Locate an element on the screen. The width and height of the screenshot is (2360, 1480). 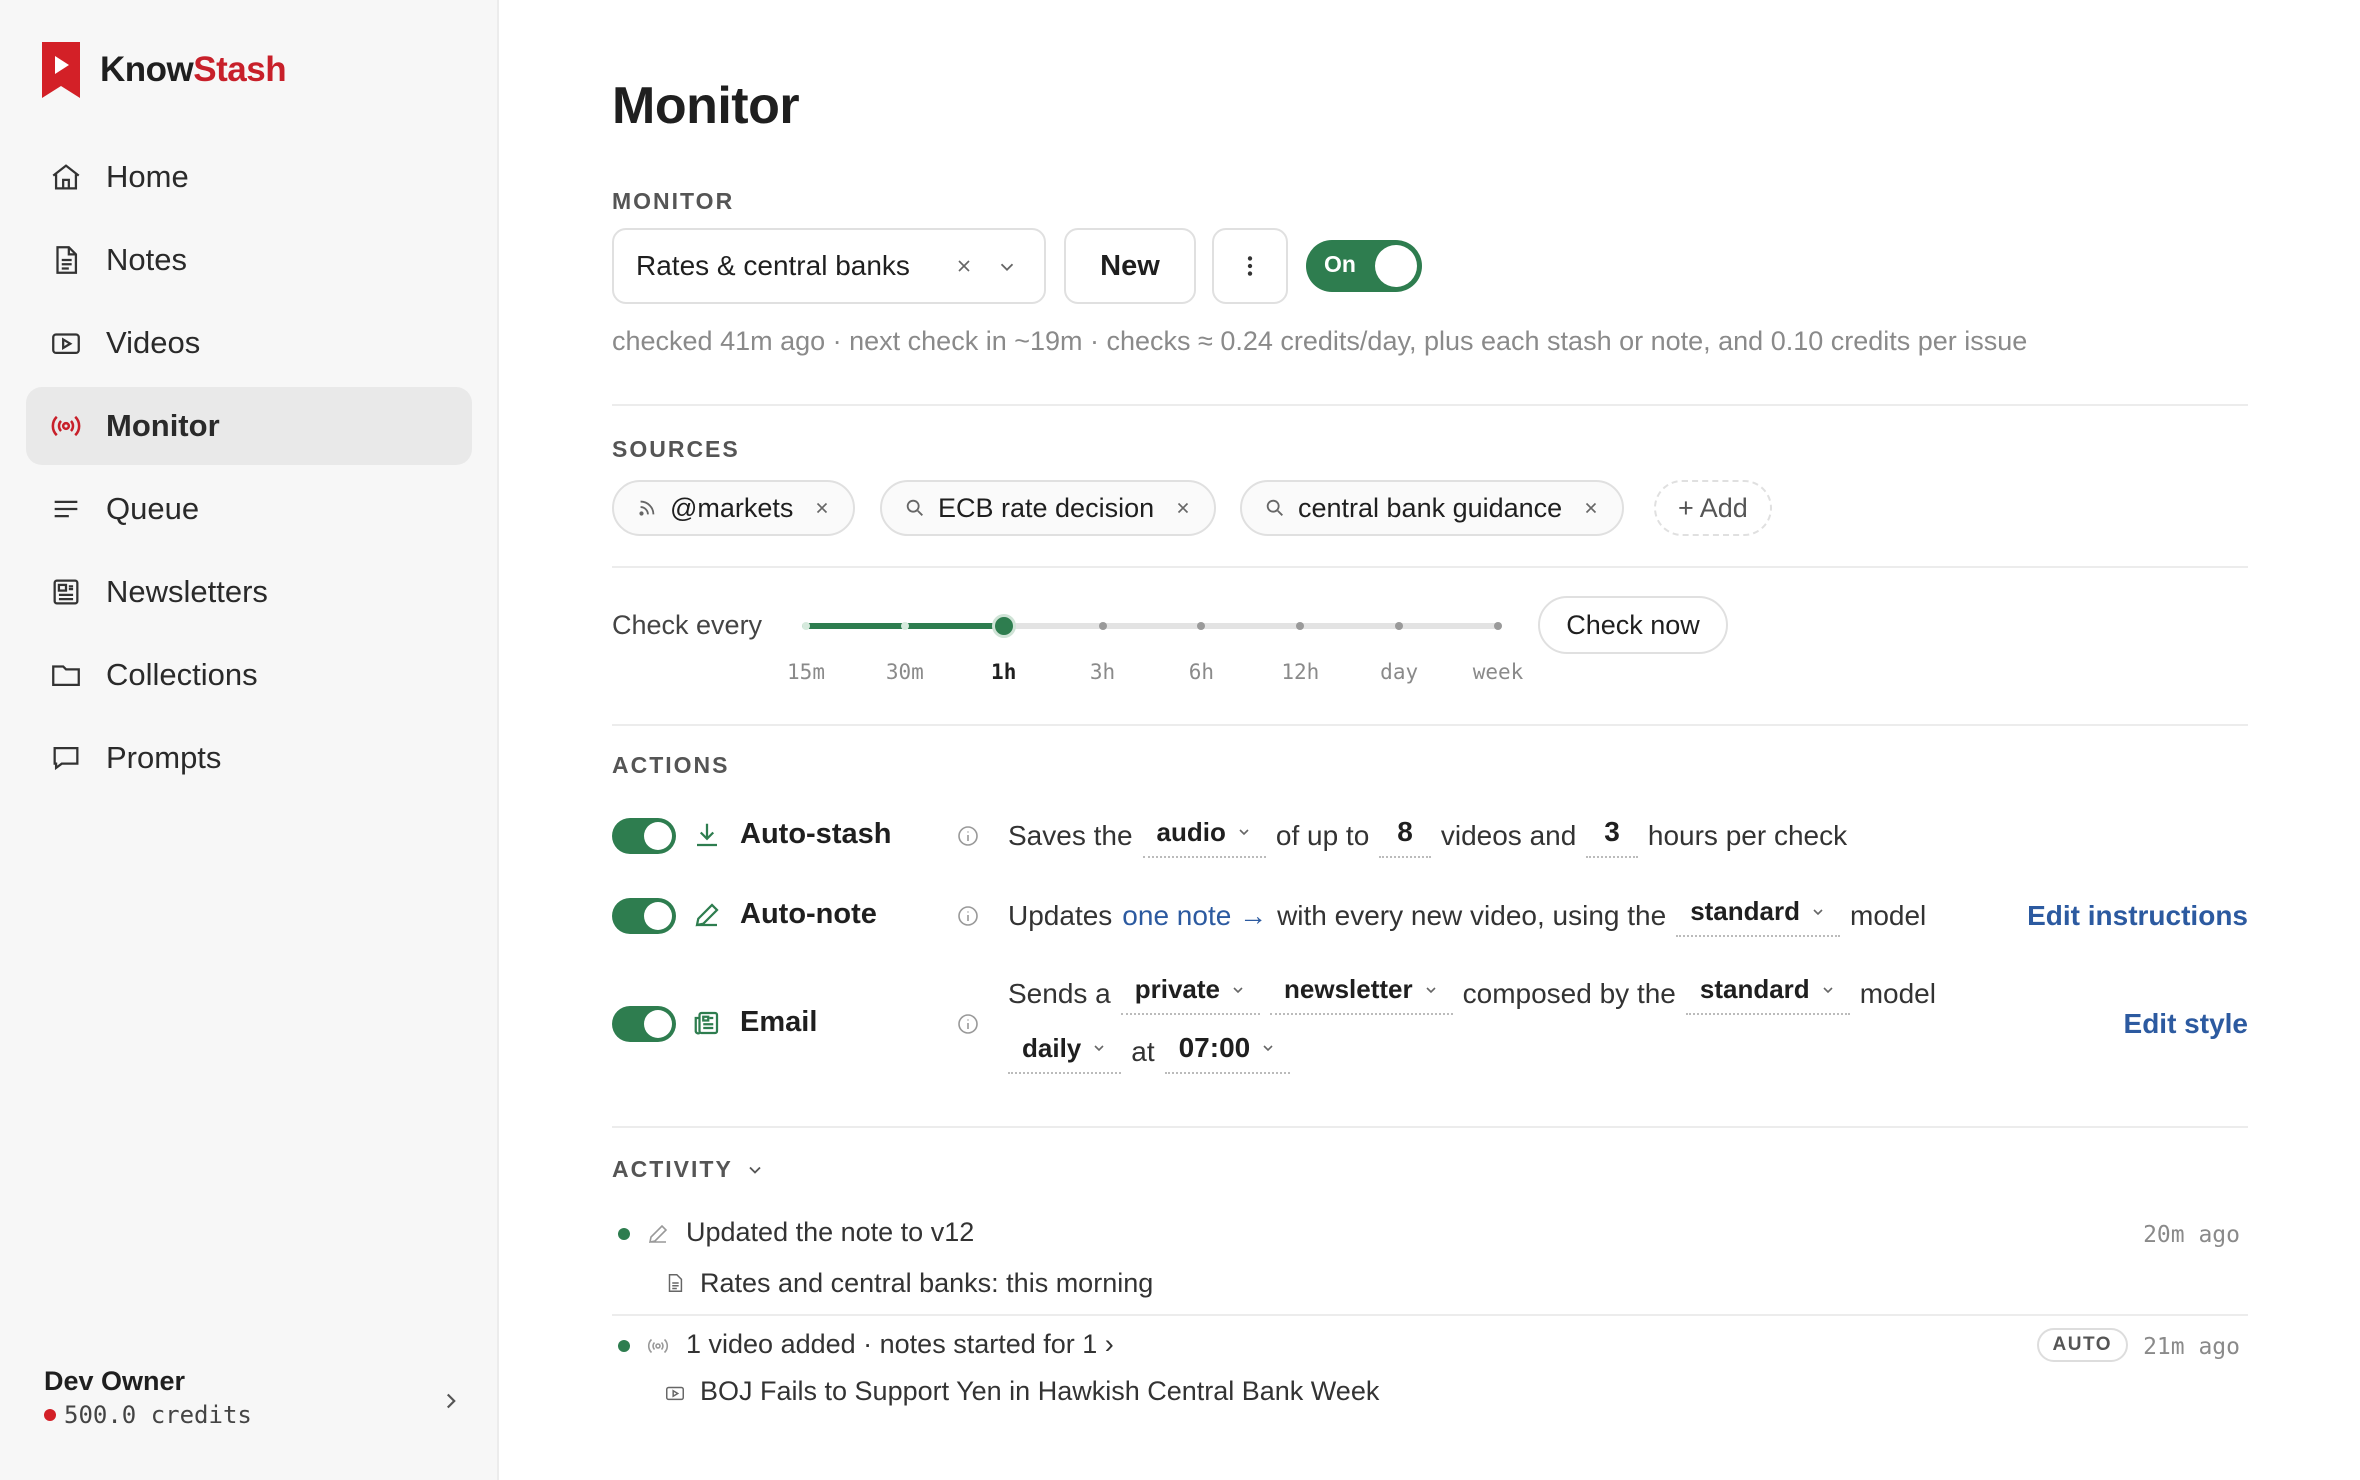
source-chip-guidance: central bank guidance is located at coordinates (1432, 508).